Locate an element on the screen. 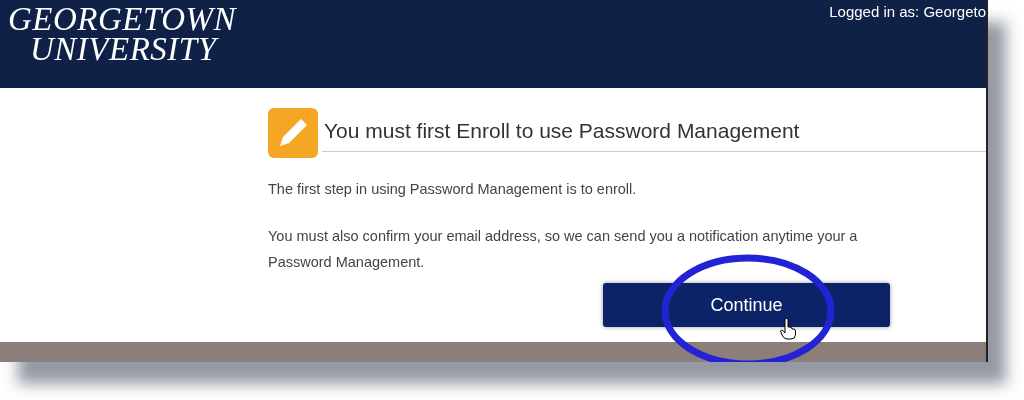 The width and height of the screenshot is (1024, 400). hand-cursor-icon is located at coordinates (788, 329).